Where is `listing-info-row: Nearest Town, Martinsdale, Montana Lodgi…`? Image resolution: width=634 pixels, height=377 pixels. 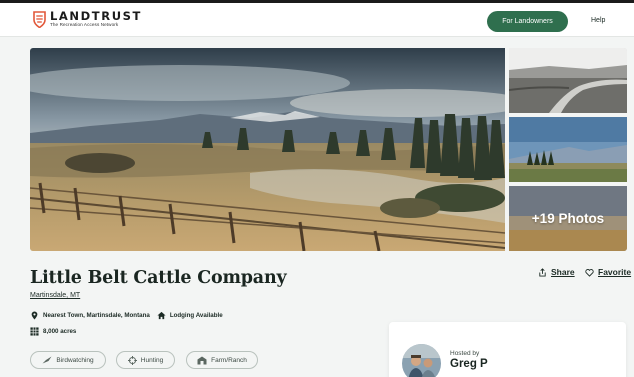
listing-info-row: Nearest Town, Martinsdale, Montana Lodgi… is located at coordinates (126, 315).